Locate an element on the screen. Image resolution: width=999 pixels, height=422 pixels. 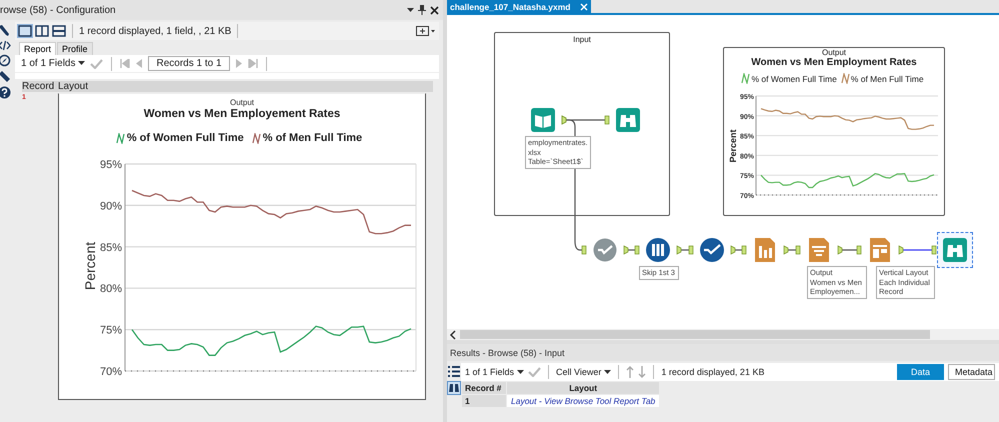
scrollbar-thumb is located at coordinates (695, 334).